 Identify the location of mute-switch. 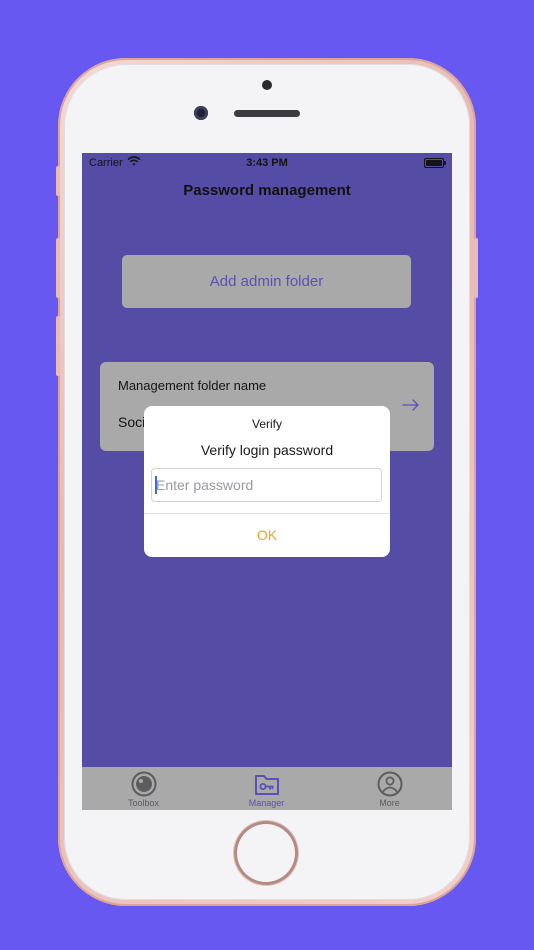
(58, 181).